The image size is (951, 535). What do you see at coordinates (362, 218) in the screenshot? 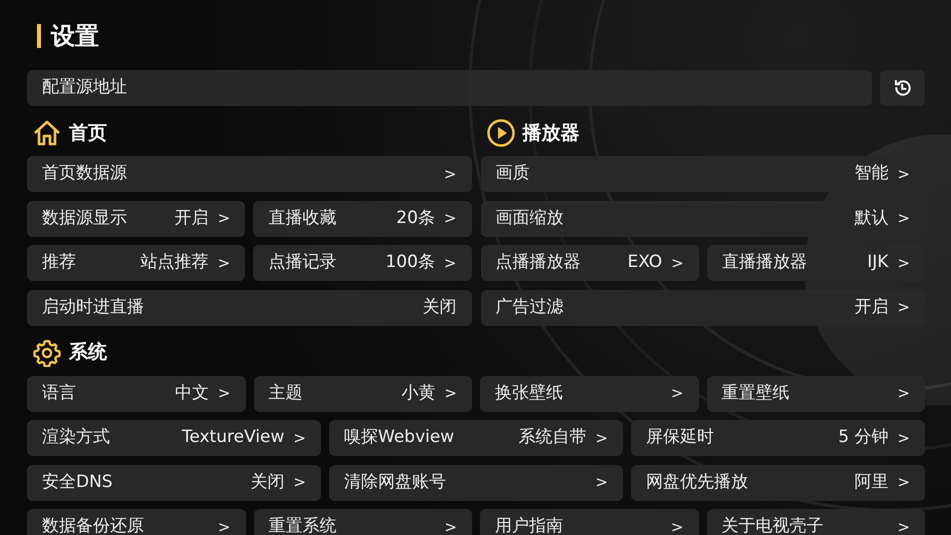
I see `setting-item: 直播收藏 20条 >` at bounding box center [362, 218].